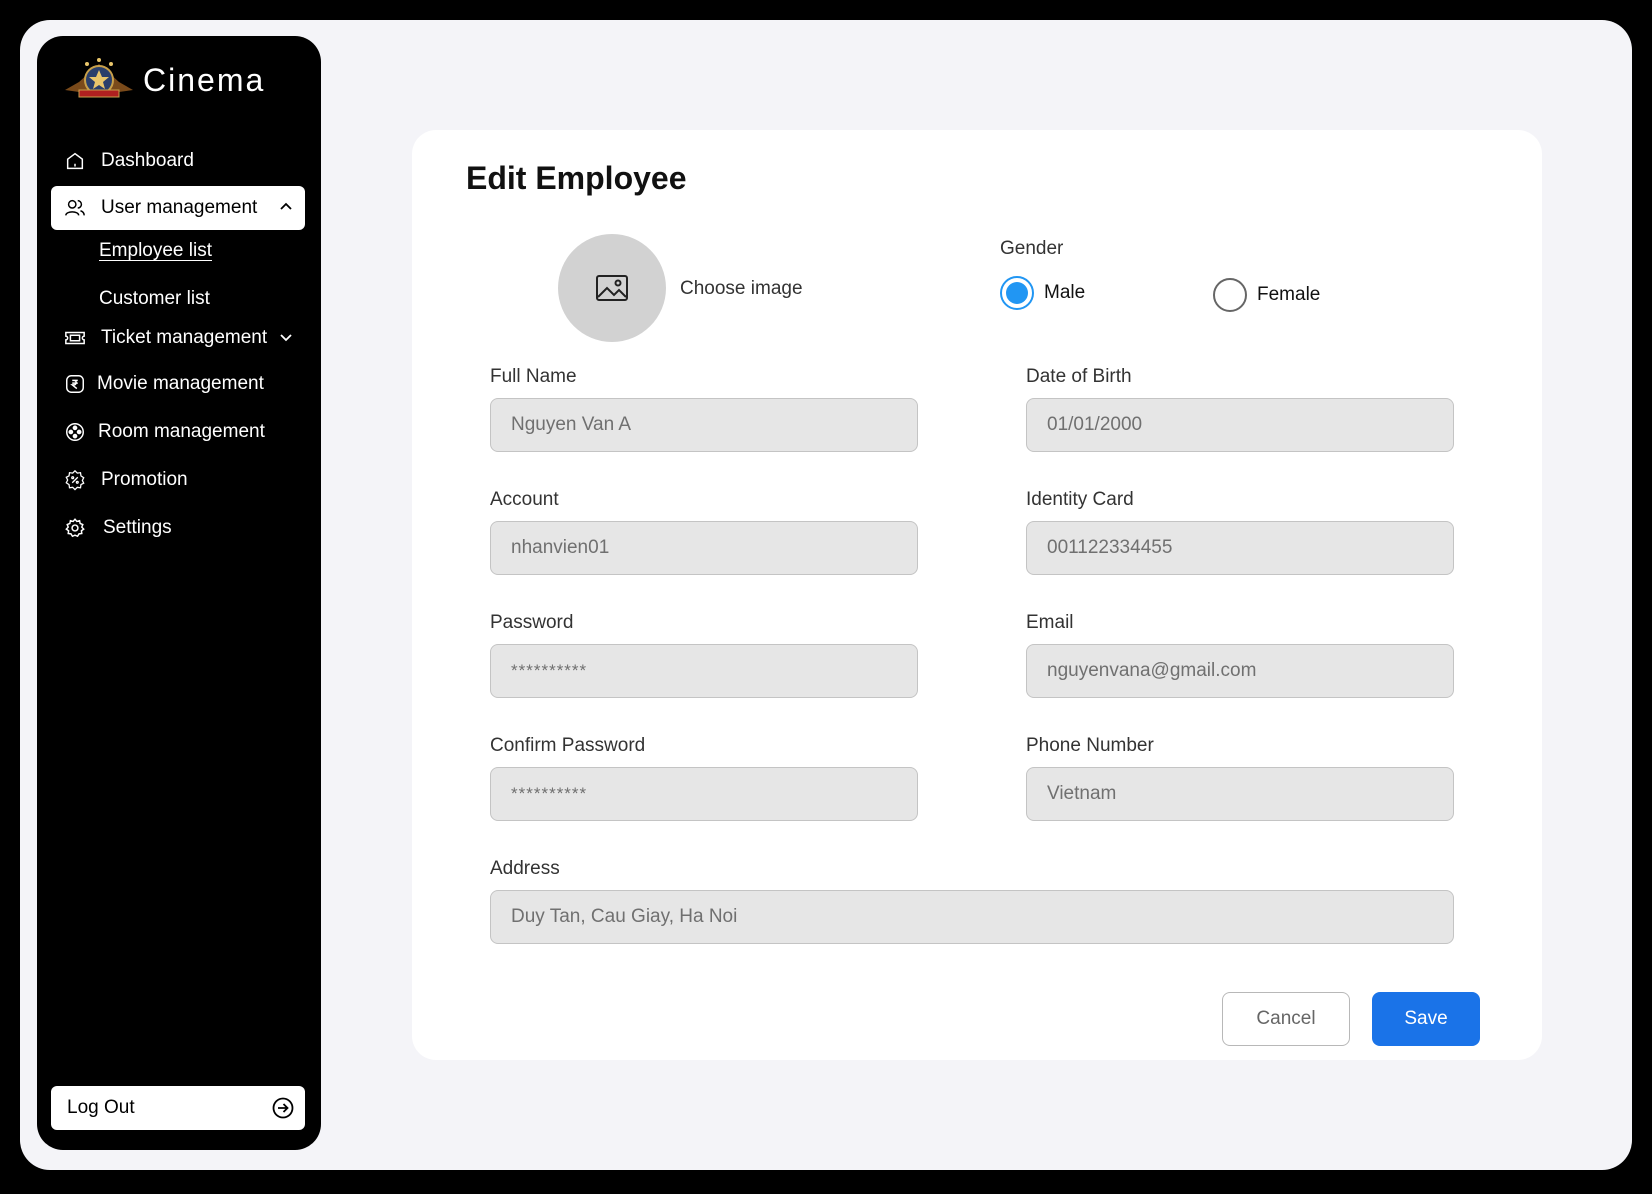 This screenshot has height=1194, width=1652. I want to click on full-name-input: Nguyen Van A, so click(704, 425).